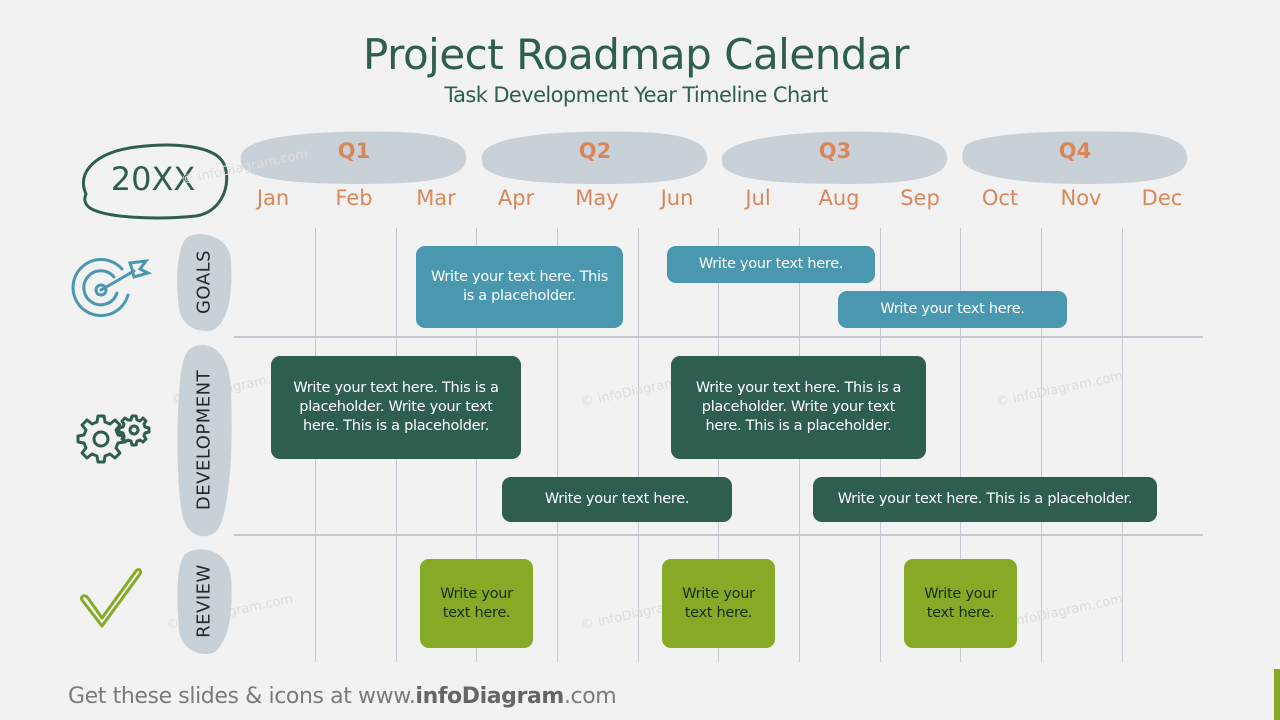 This screenshot has width=1280, height=720. I want to click on page-title: Project Roadmap Calendar, so click(636, 54).